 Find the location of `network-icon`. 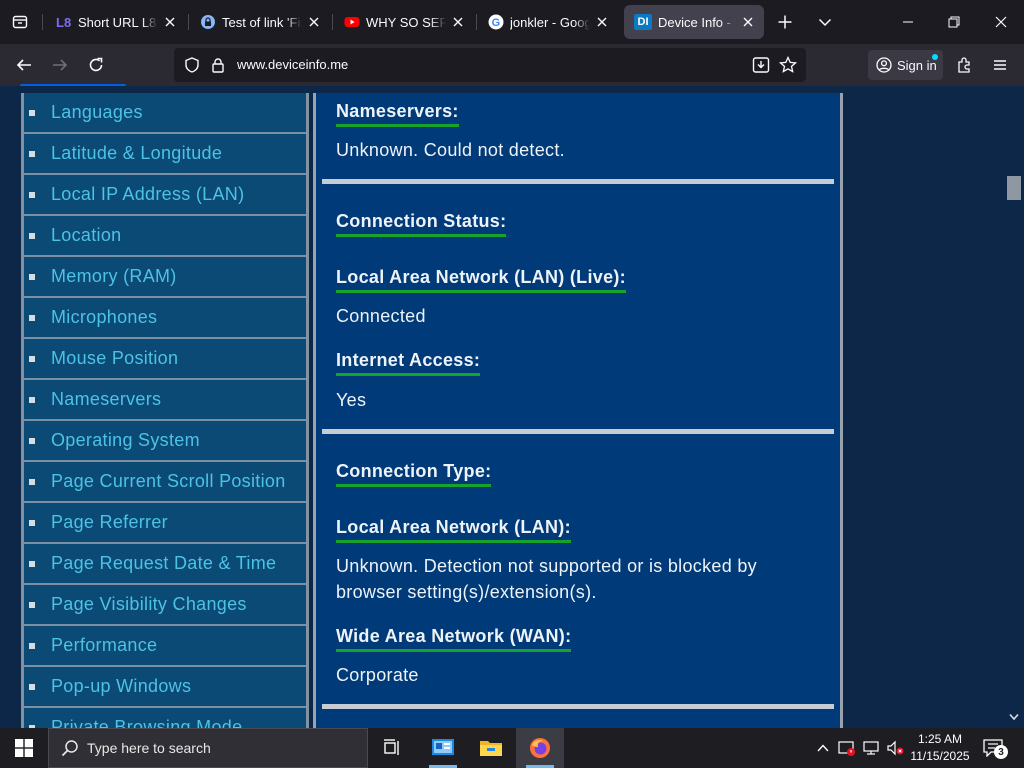

network-icon is located at coordinates (871, 748).